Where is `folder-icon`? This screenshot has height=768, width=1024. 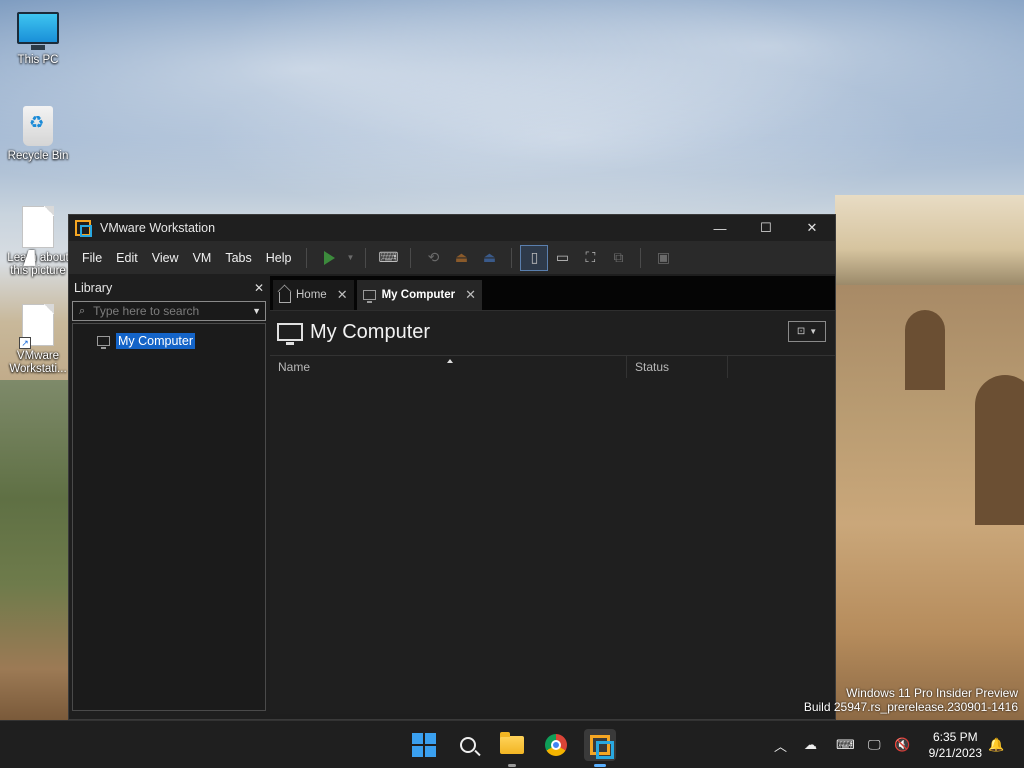
folder-icon is located at coordinates (512, 743).